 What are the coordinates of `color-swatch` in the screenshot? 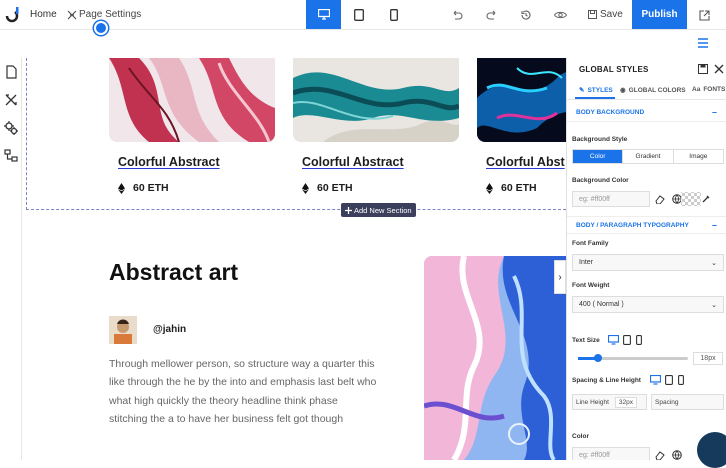 It's located at (691, 199).